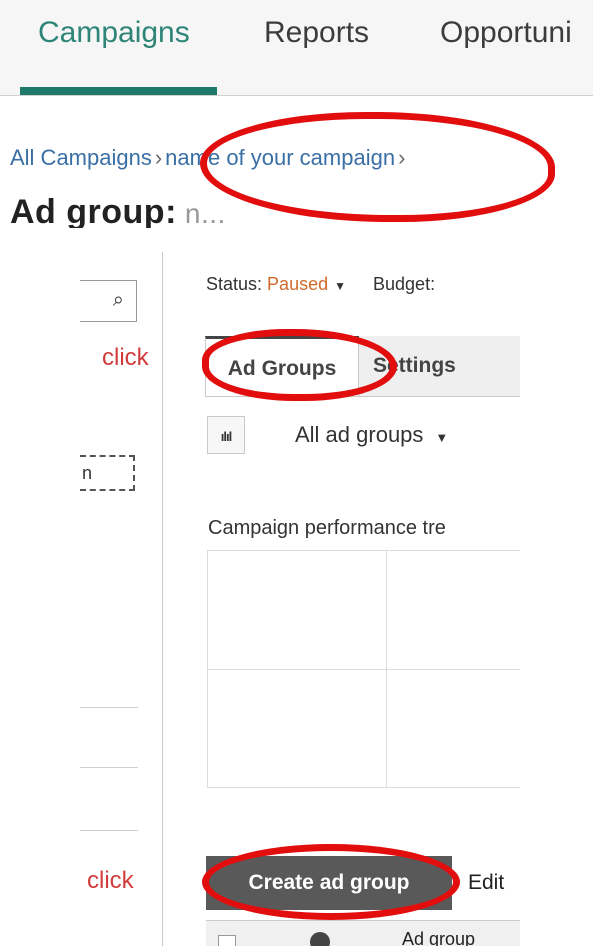 Image resolution: width=593 pixels, height=946 pixels. I want to click on tab-ad-groups: Ad Groups, so click(282, 366).